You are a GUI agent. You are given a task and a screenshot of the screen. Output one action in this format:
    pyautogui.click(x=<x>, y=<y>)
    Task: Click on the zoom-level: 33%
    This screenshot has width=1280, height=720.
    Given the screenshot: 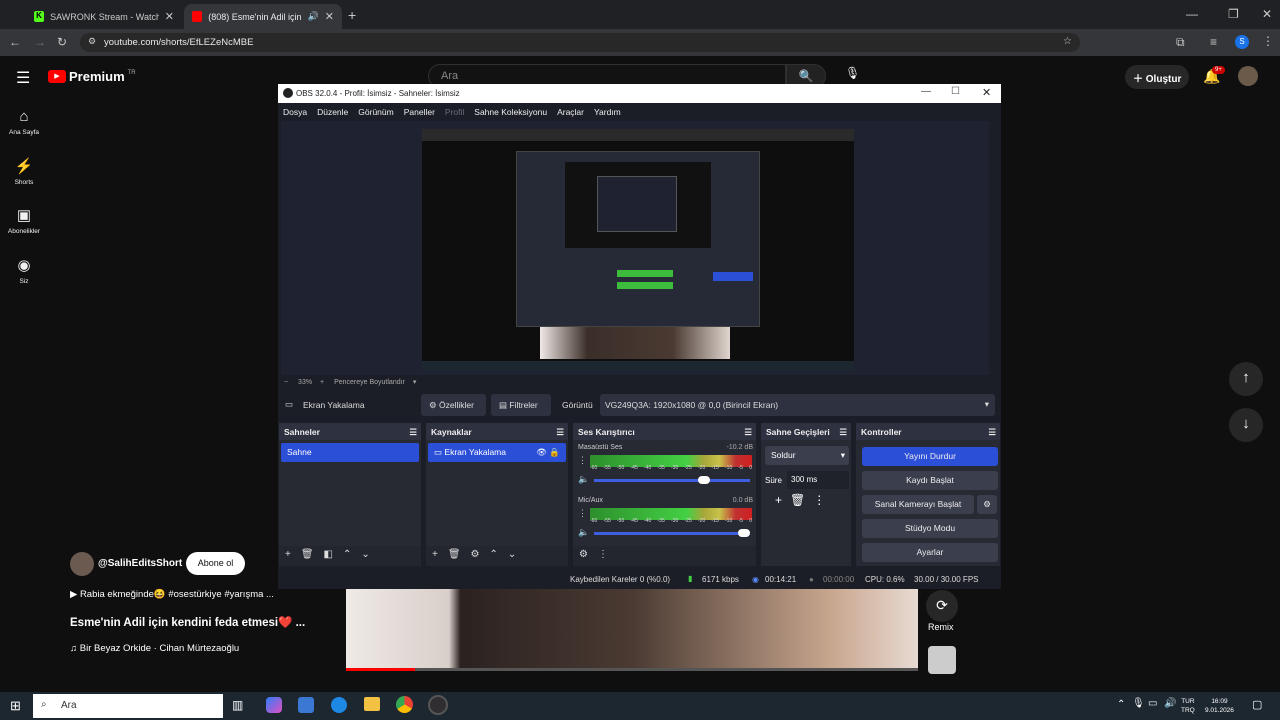 What is the action you would take?
    pyautogui.click(x=305, y=382)
    